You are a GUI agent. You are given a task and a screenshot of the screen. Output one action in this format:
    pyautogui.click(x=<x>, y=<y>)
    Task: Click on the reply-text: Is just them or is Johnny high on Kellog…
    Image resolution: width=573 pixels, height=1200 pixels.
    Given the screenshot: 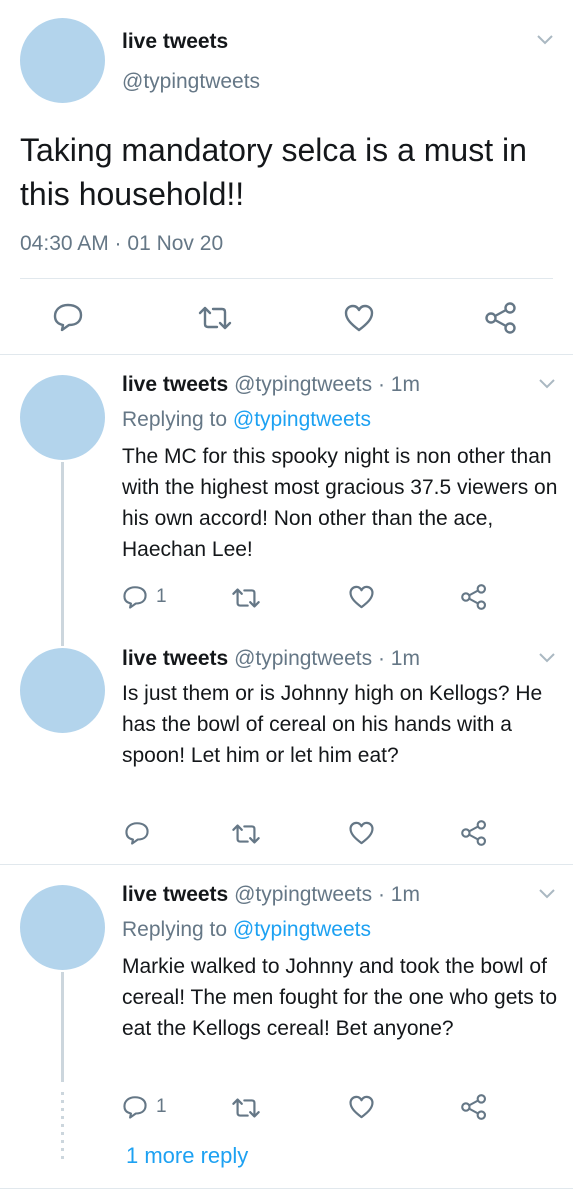 What is the action you would take?
    pyautogui.click(x=332, y=724)
    